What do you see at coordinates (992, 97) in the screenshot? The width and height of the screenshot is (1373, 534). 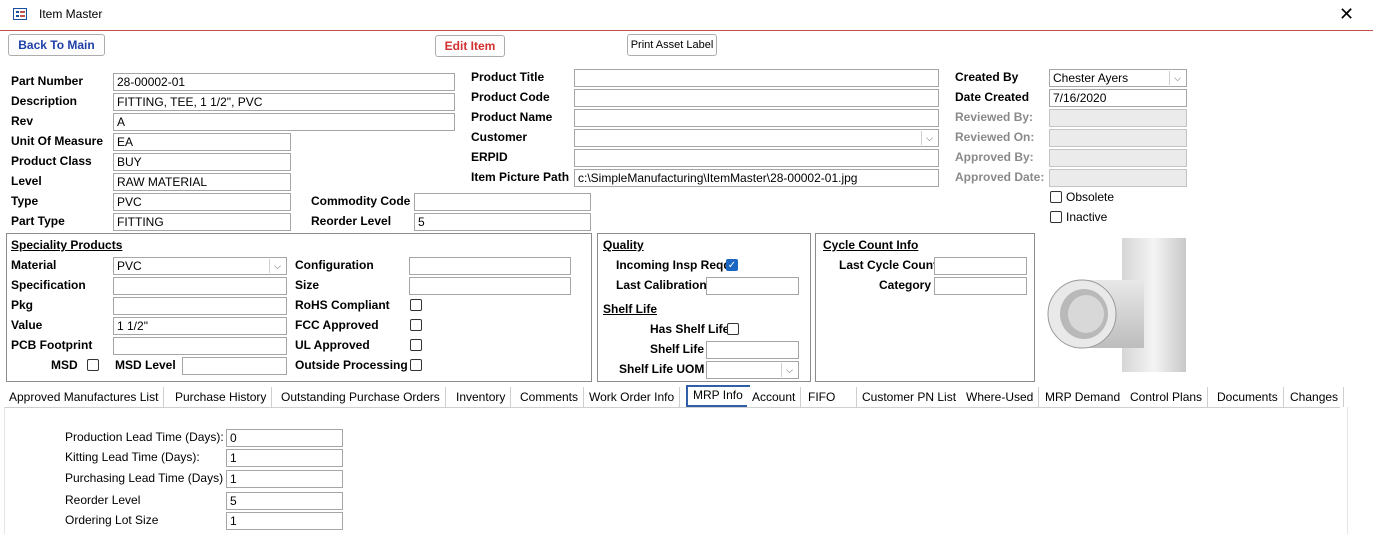 I see `date-created-label: Date Created` at bounding box center [992, 97].